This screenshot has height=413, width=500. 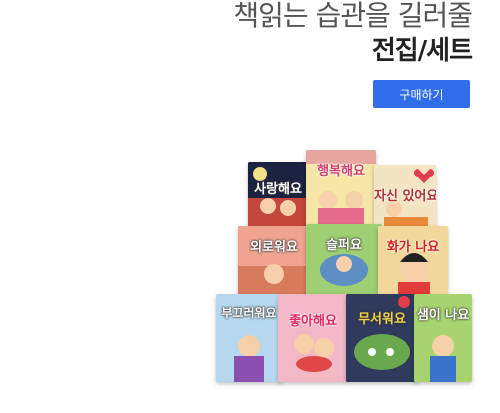 What do you see at coordinates (249, 338) in the screenshot?
I see `book-cover: 부끄러워요` at bounding box center [249, 338].